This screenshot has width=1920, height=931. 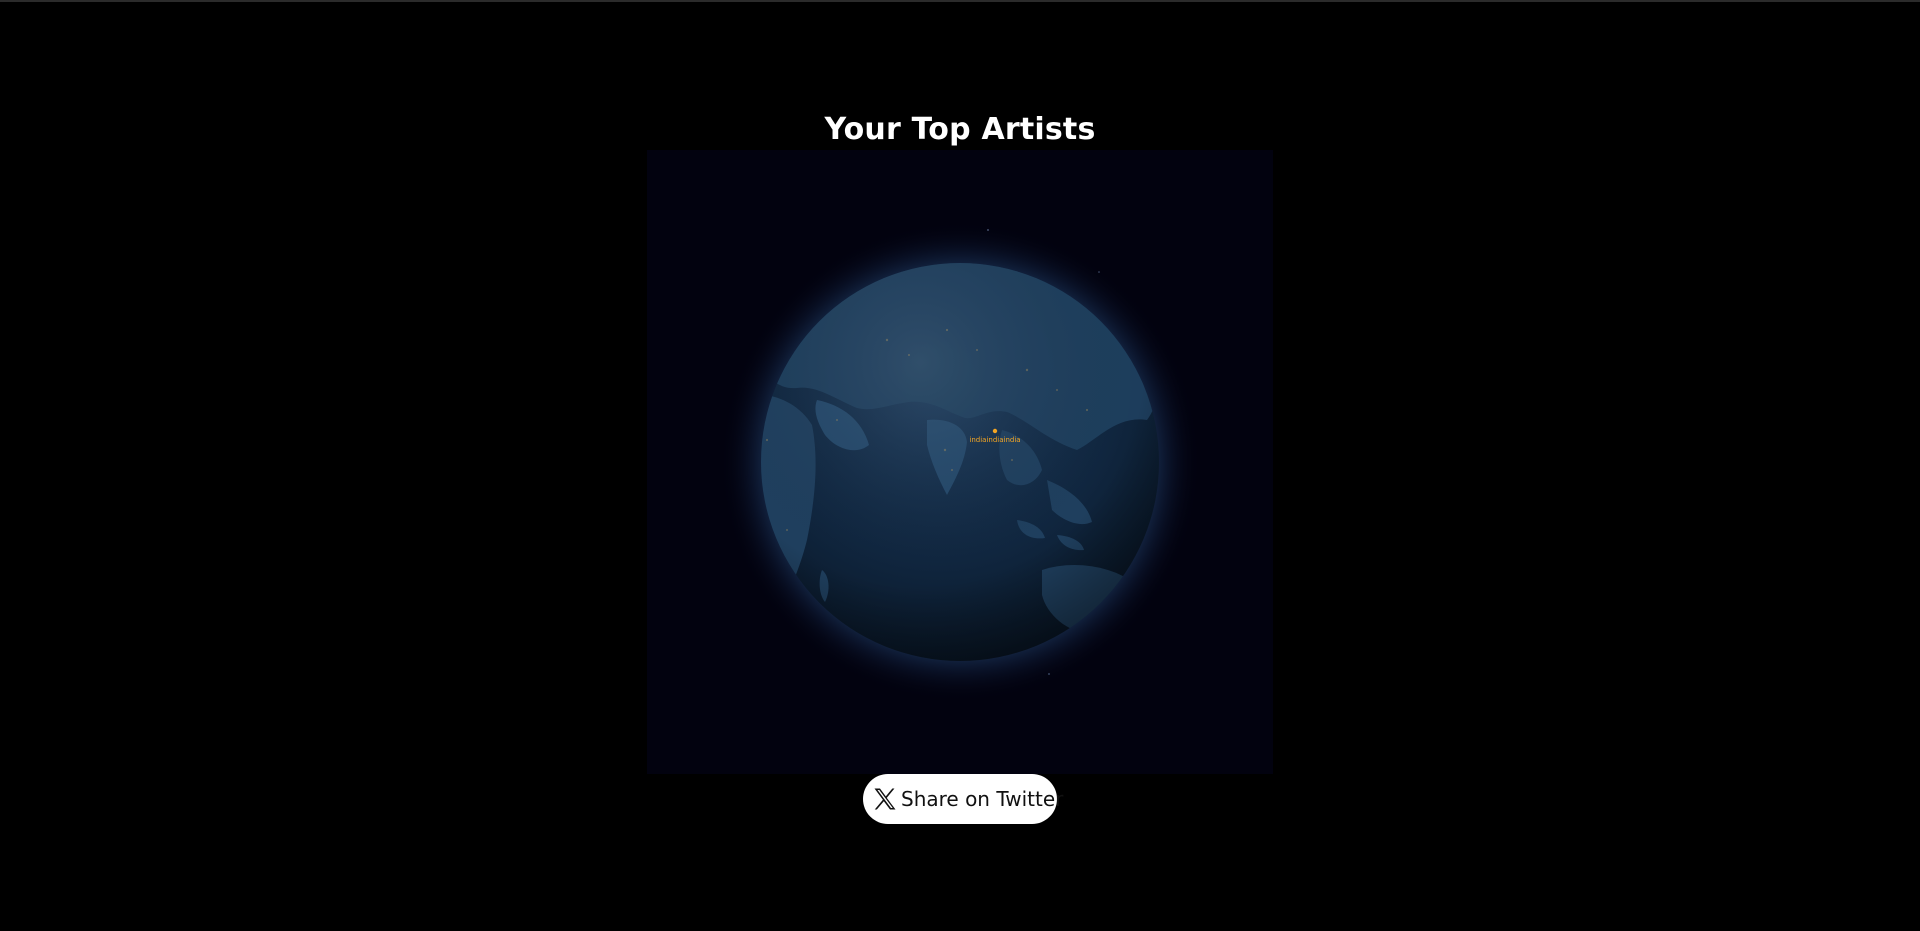 I want to click on x-logo-icon, so click(x=885, y=799).